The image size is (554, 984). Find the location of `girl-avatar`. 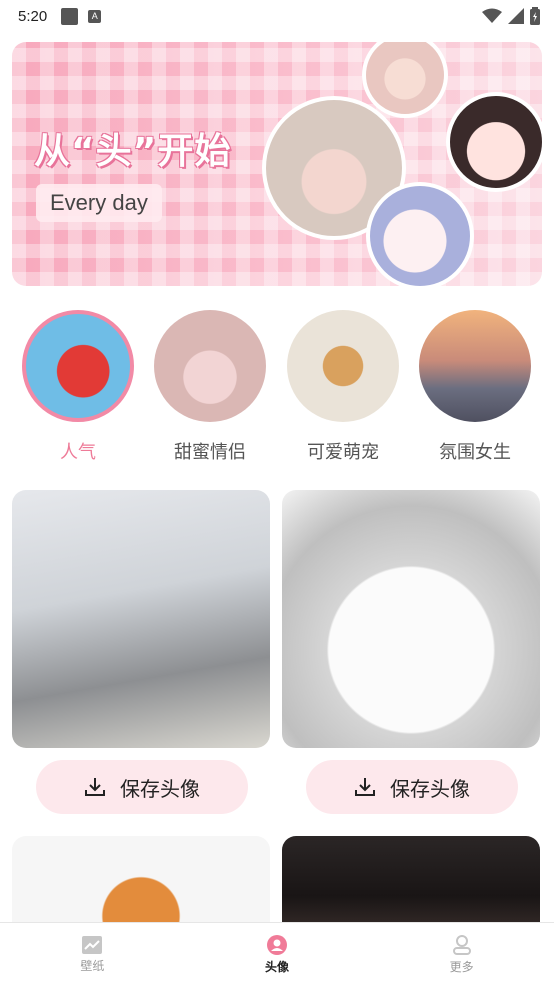

girl-avatar is located at coordinates (475, 366).